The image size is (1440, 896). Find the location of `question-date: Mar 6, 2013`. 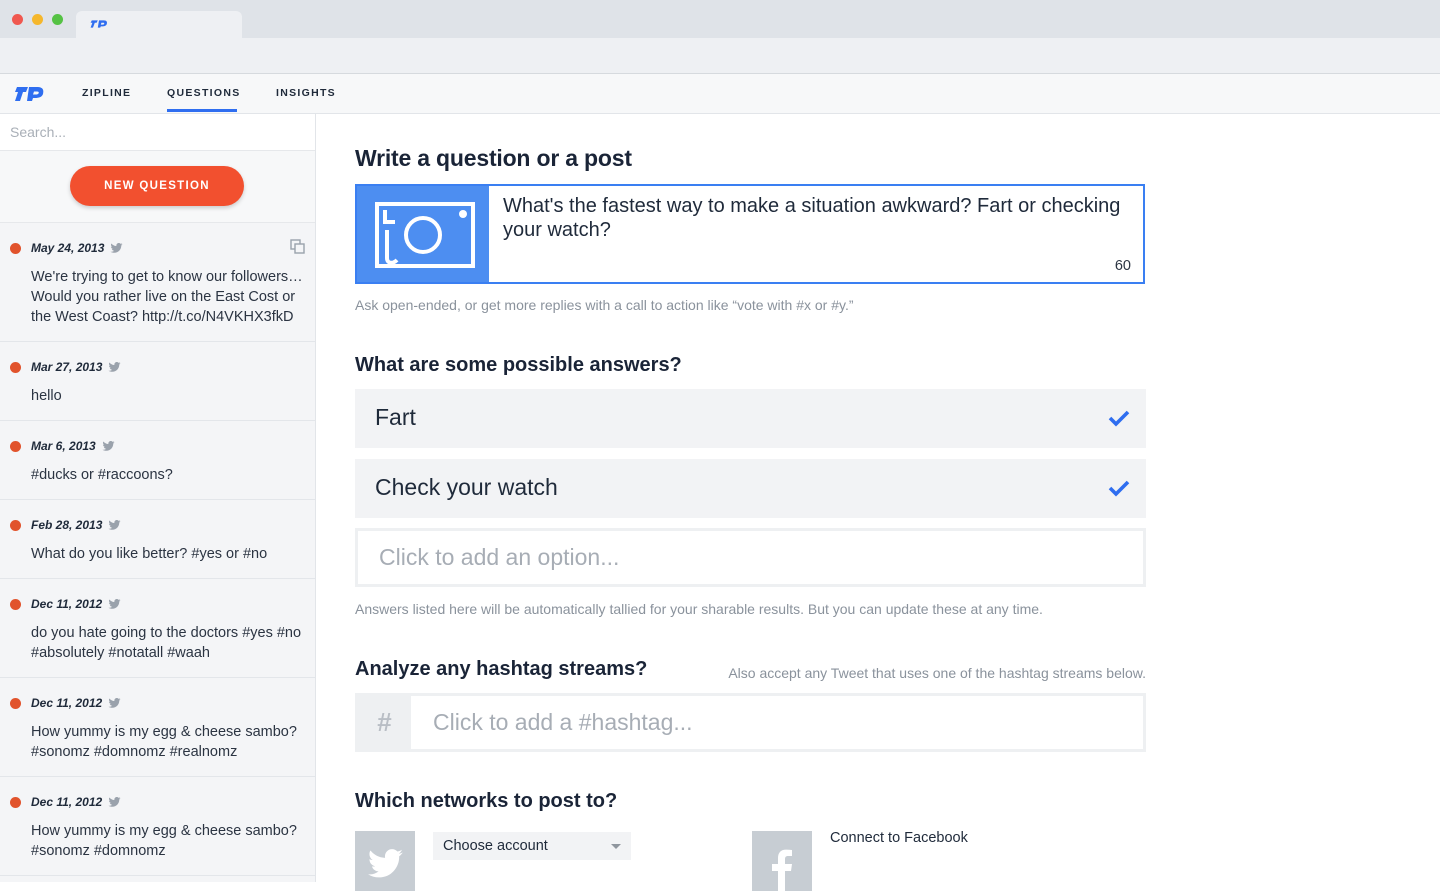

question-date: Mar 6, 2013 is located at coordinates (63, 446).